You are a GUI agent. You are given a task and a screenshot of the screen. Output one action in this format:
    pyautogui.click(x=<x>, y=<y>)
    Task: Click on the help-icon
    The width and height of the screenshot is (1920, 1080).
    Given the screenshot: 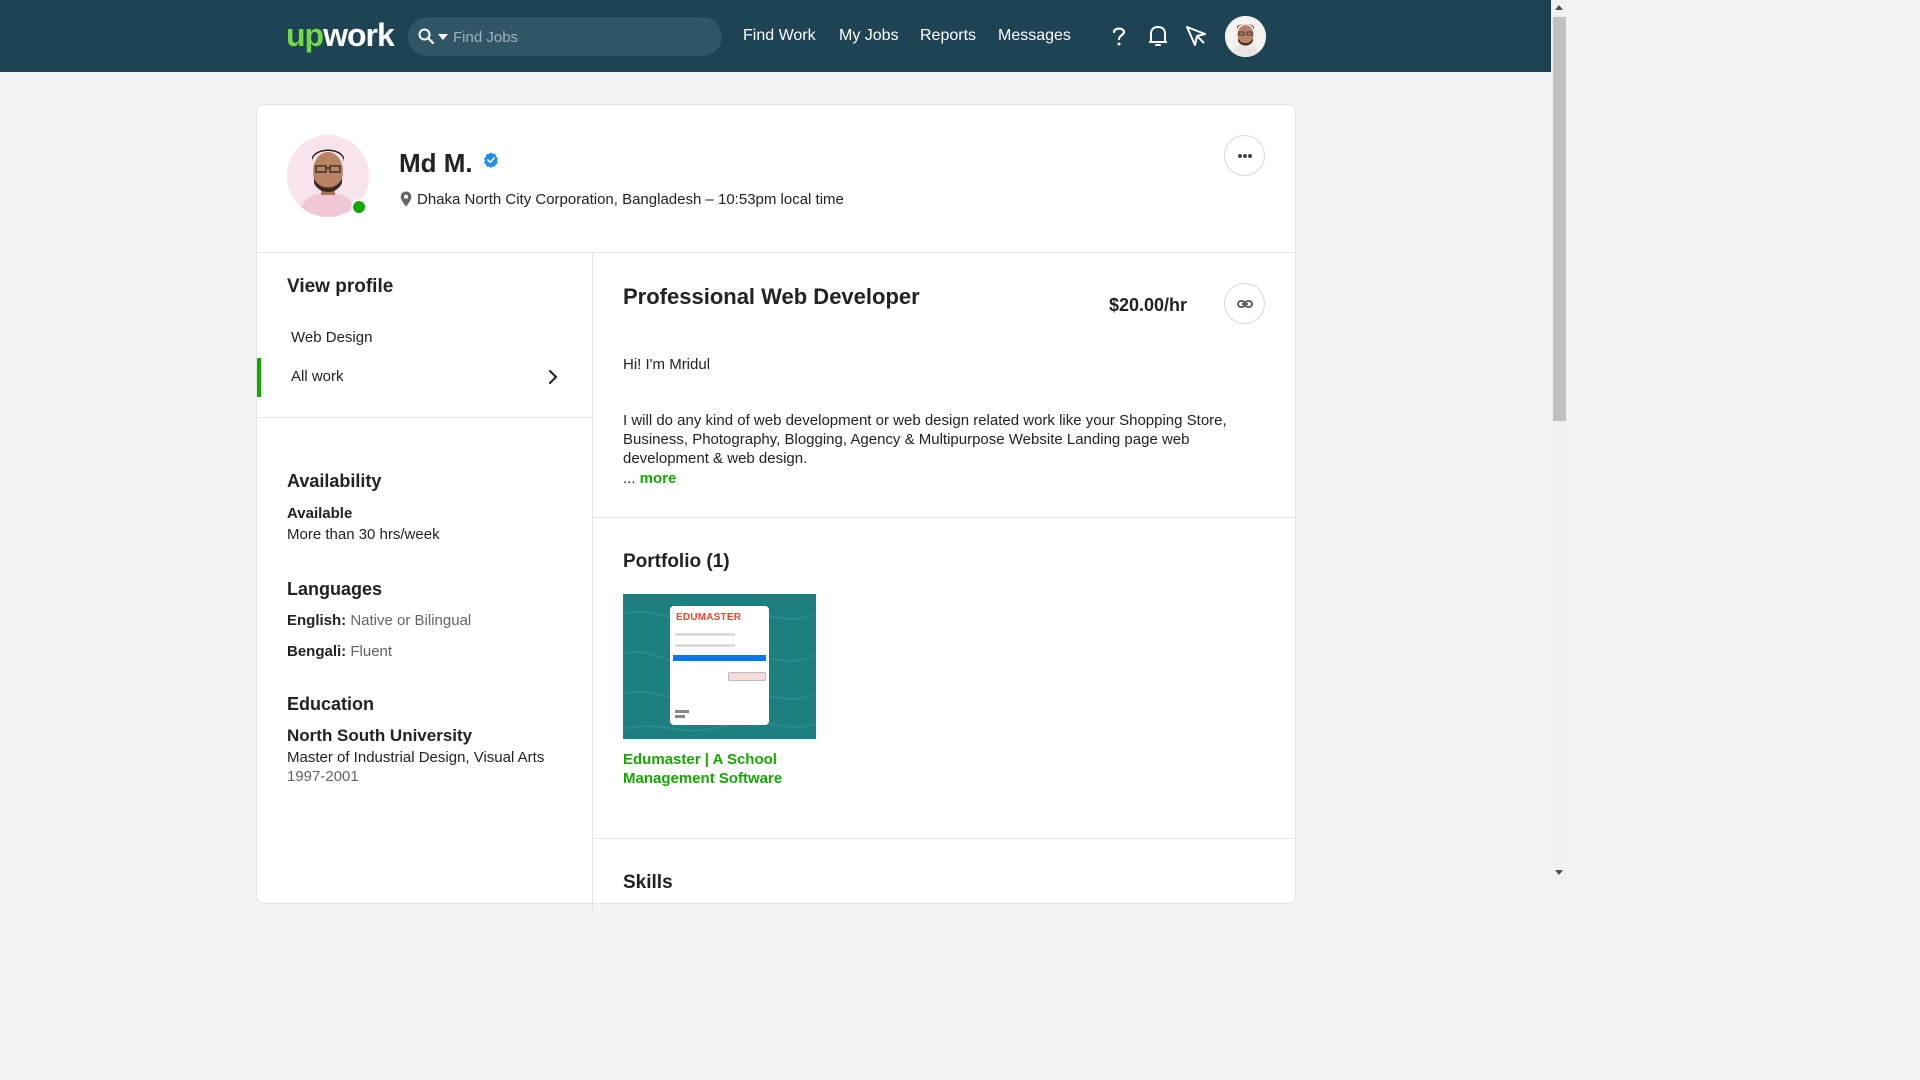 What is the action you would take?
    pyautogui.click(x=1119, y=36)
    